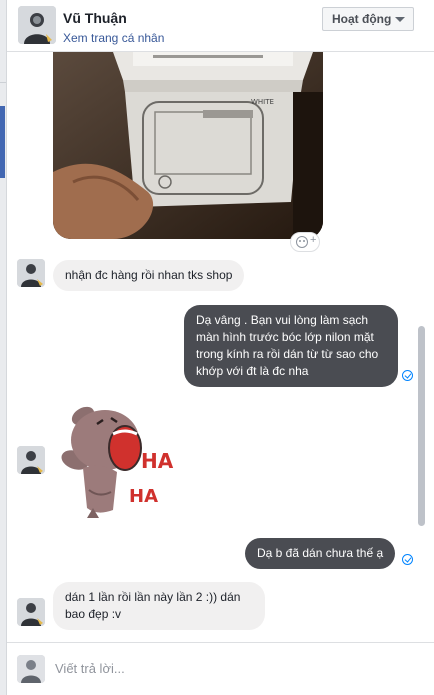 The image size is (434, 695). Describe the element at coordinates (157, 461) in the screenshot. I see `sticker-text-1: HA` at that location.